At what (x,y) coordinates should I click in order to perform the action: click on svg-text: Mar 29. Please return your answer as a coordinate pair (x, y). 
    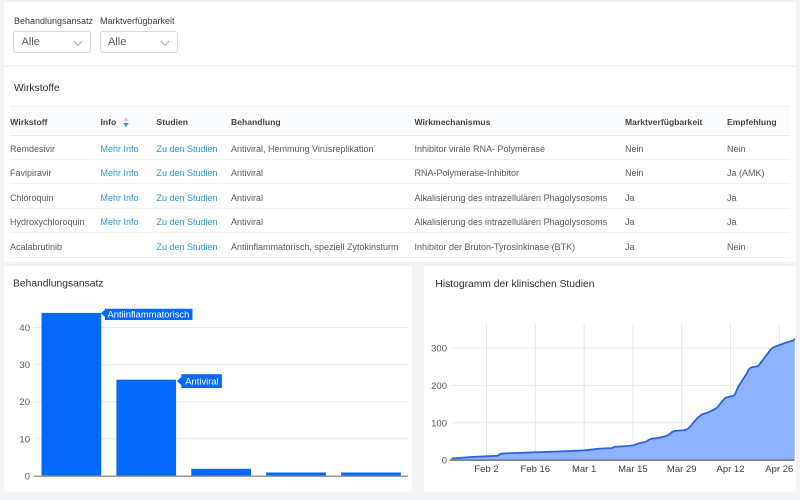
    Looking at the image, I should click on (681, 469).